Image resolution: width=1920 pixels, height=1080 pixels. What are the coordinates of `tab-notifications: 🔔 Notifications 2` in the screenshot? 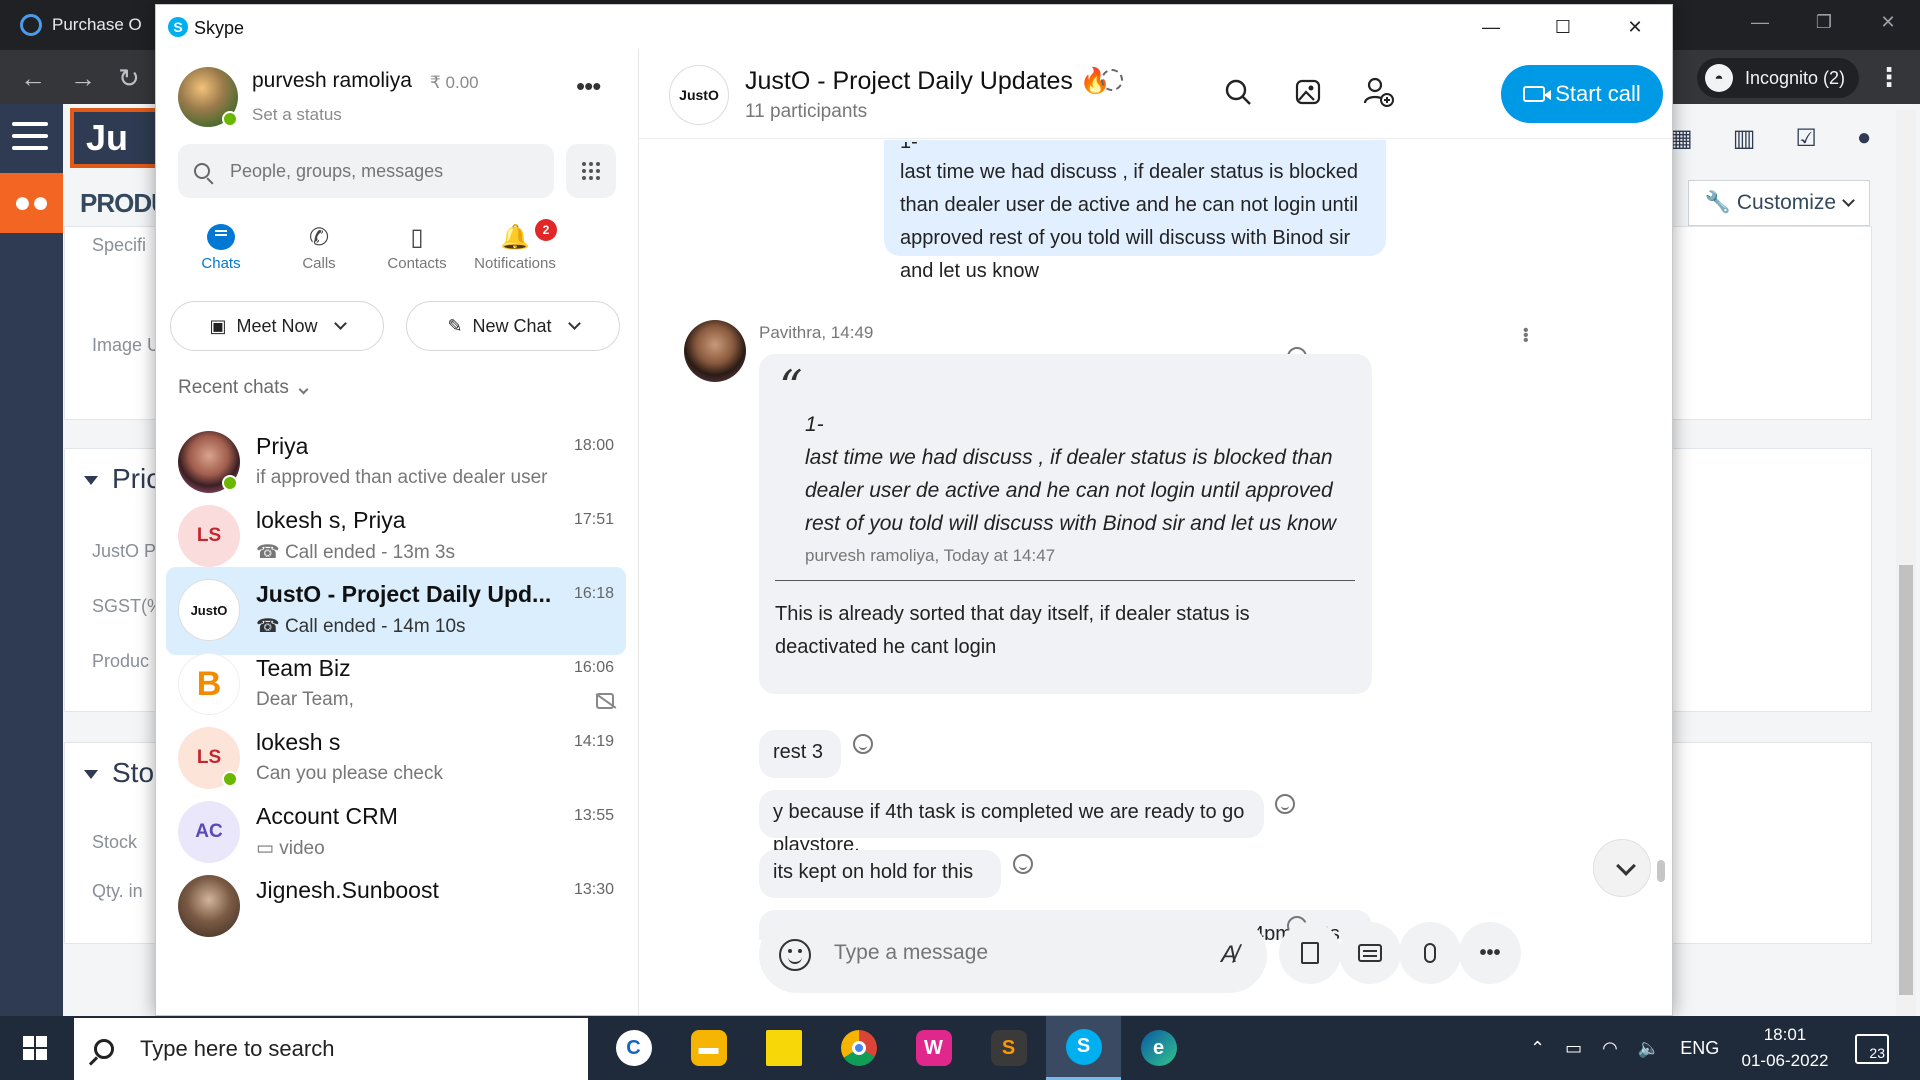 It's located at (515, 245).